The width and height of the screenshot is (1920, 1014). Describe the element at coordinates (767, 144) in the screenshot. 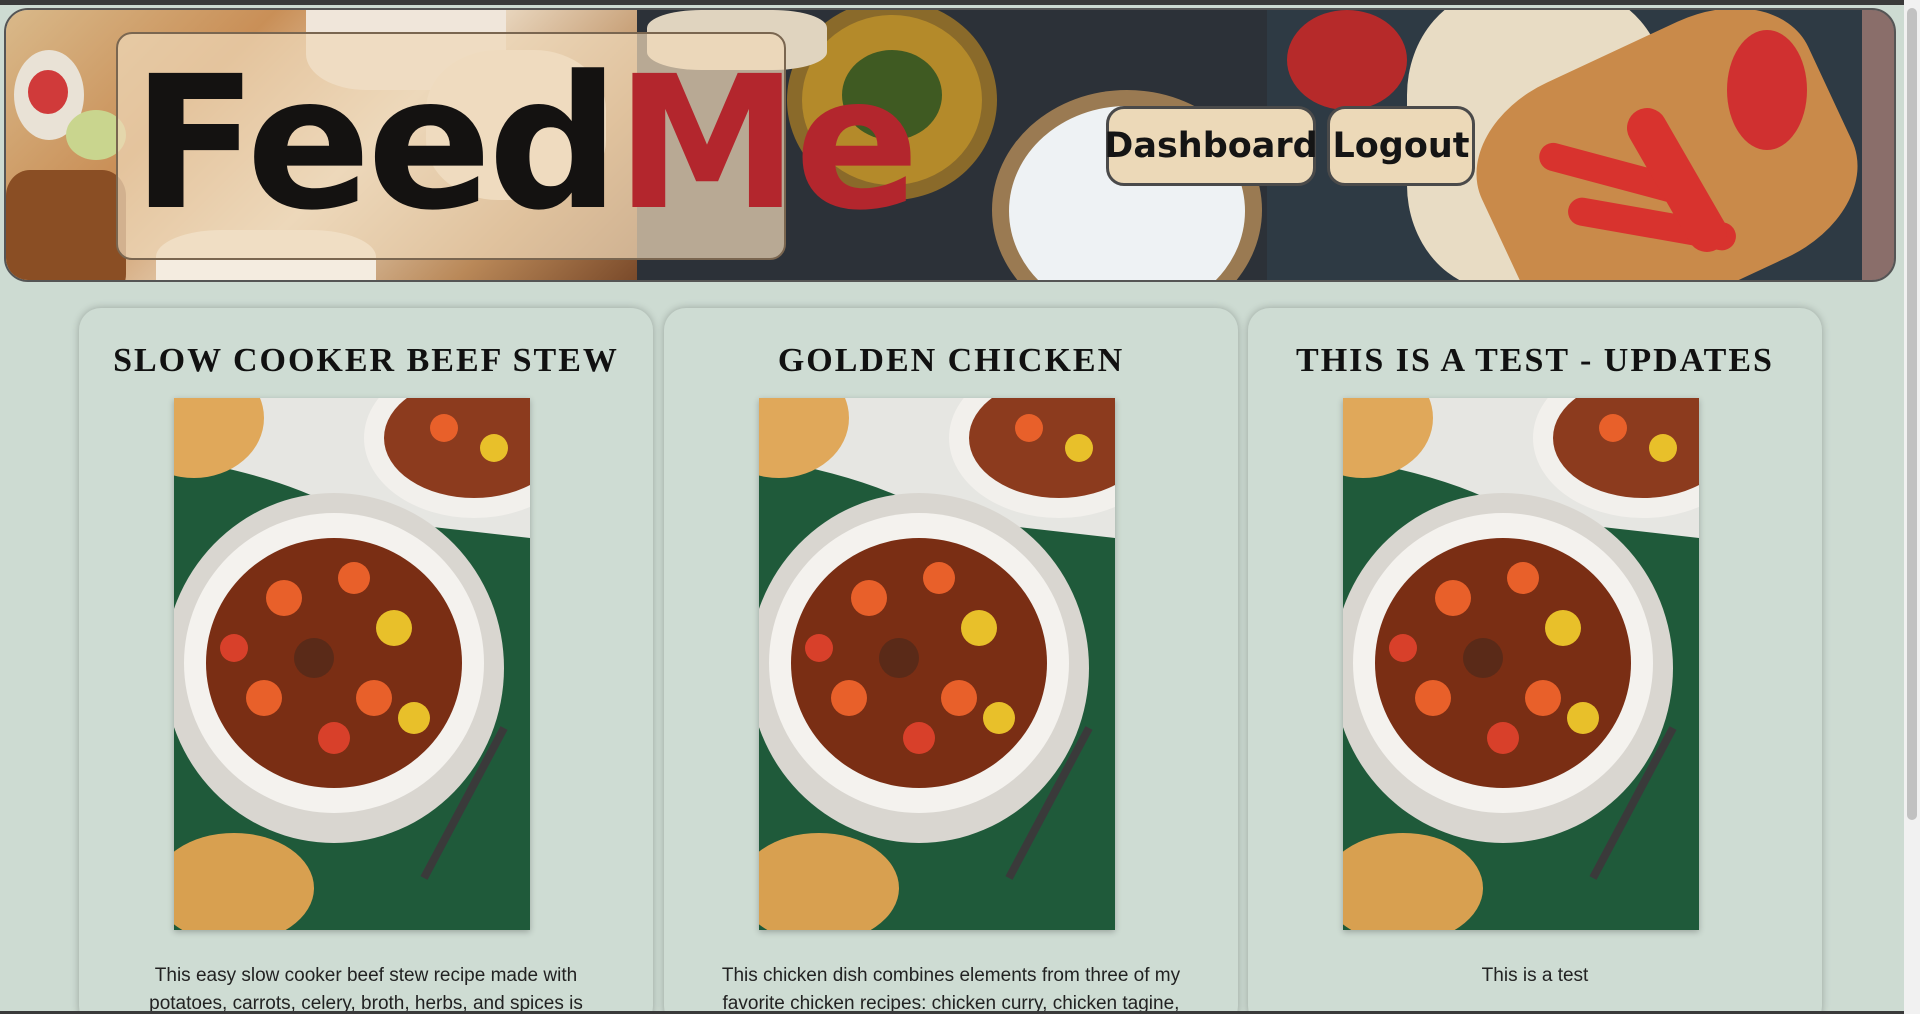

I see `logo-text-me: Me` at that location.